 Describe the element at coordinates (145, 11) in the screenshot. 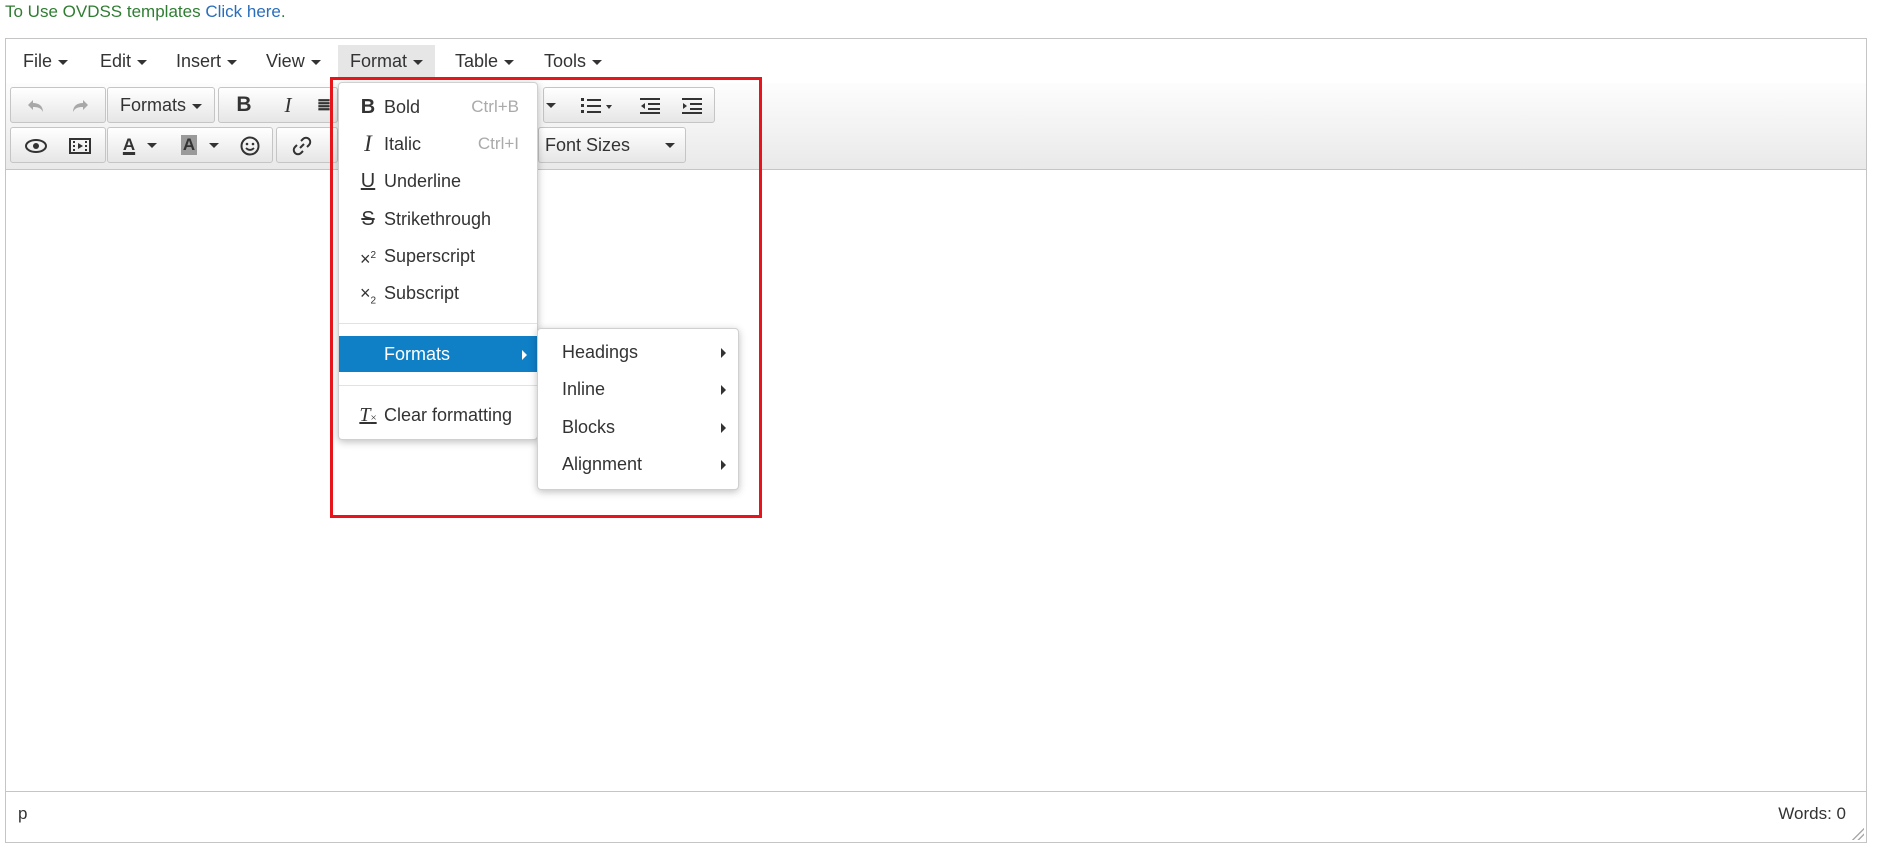

I see `template-notice: To Use OVDSS templates Click here.` at that location.